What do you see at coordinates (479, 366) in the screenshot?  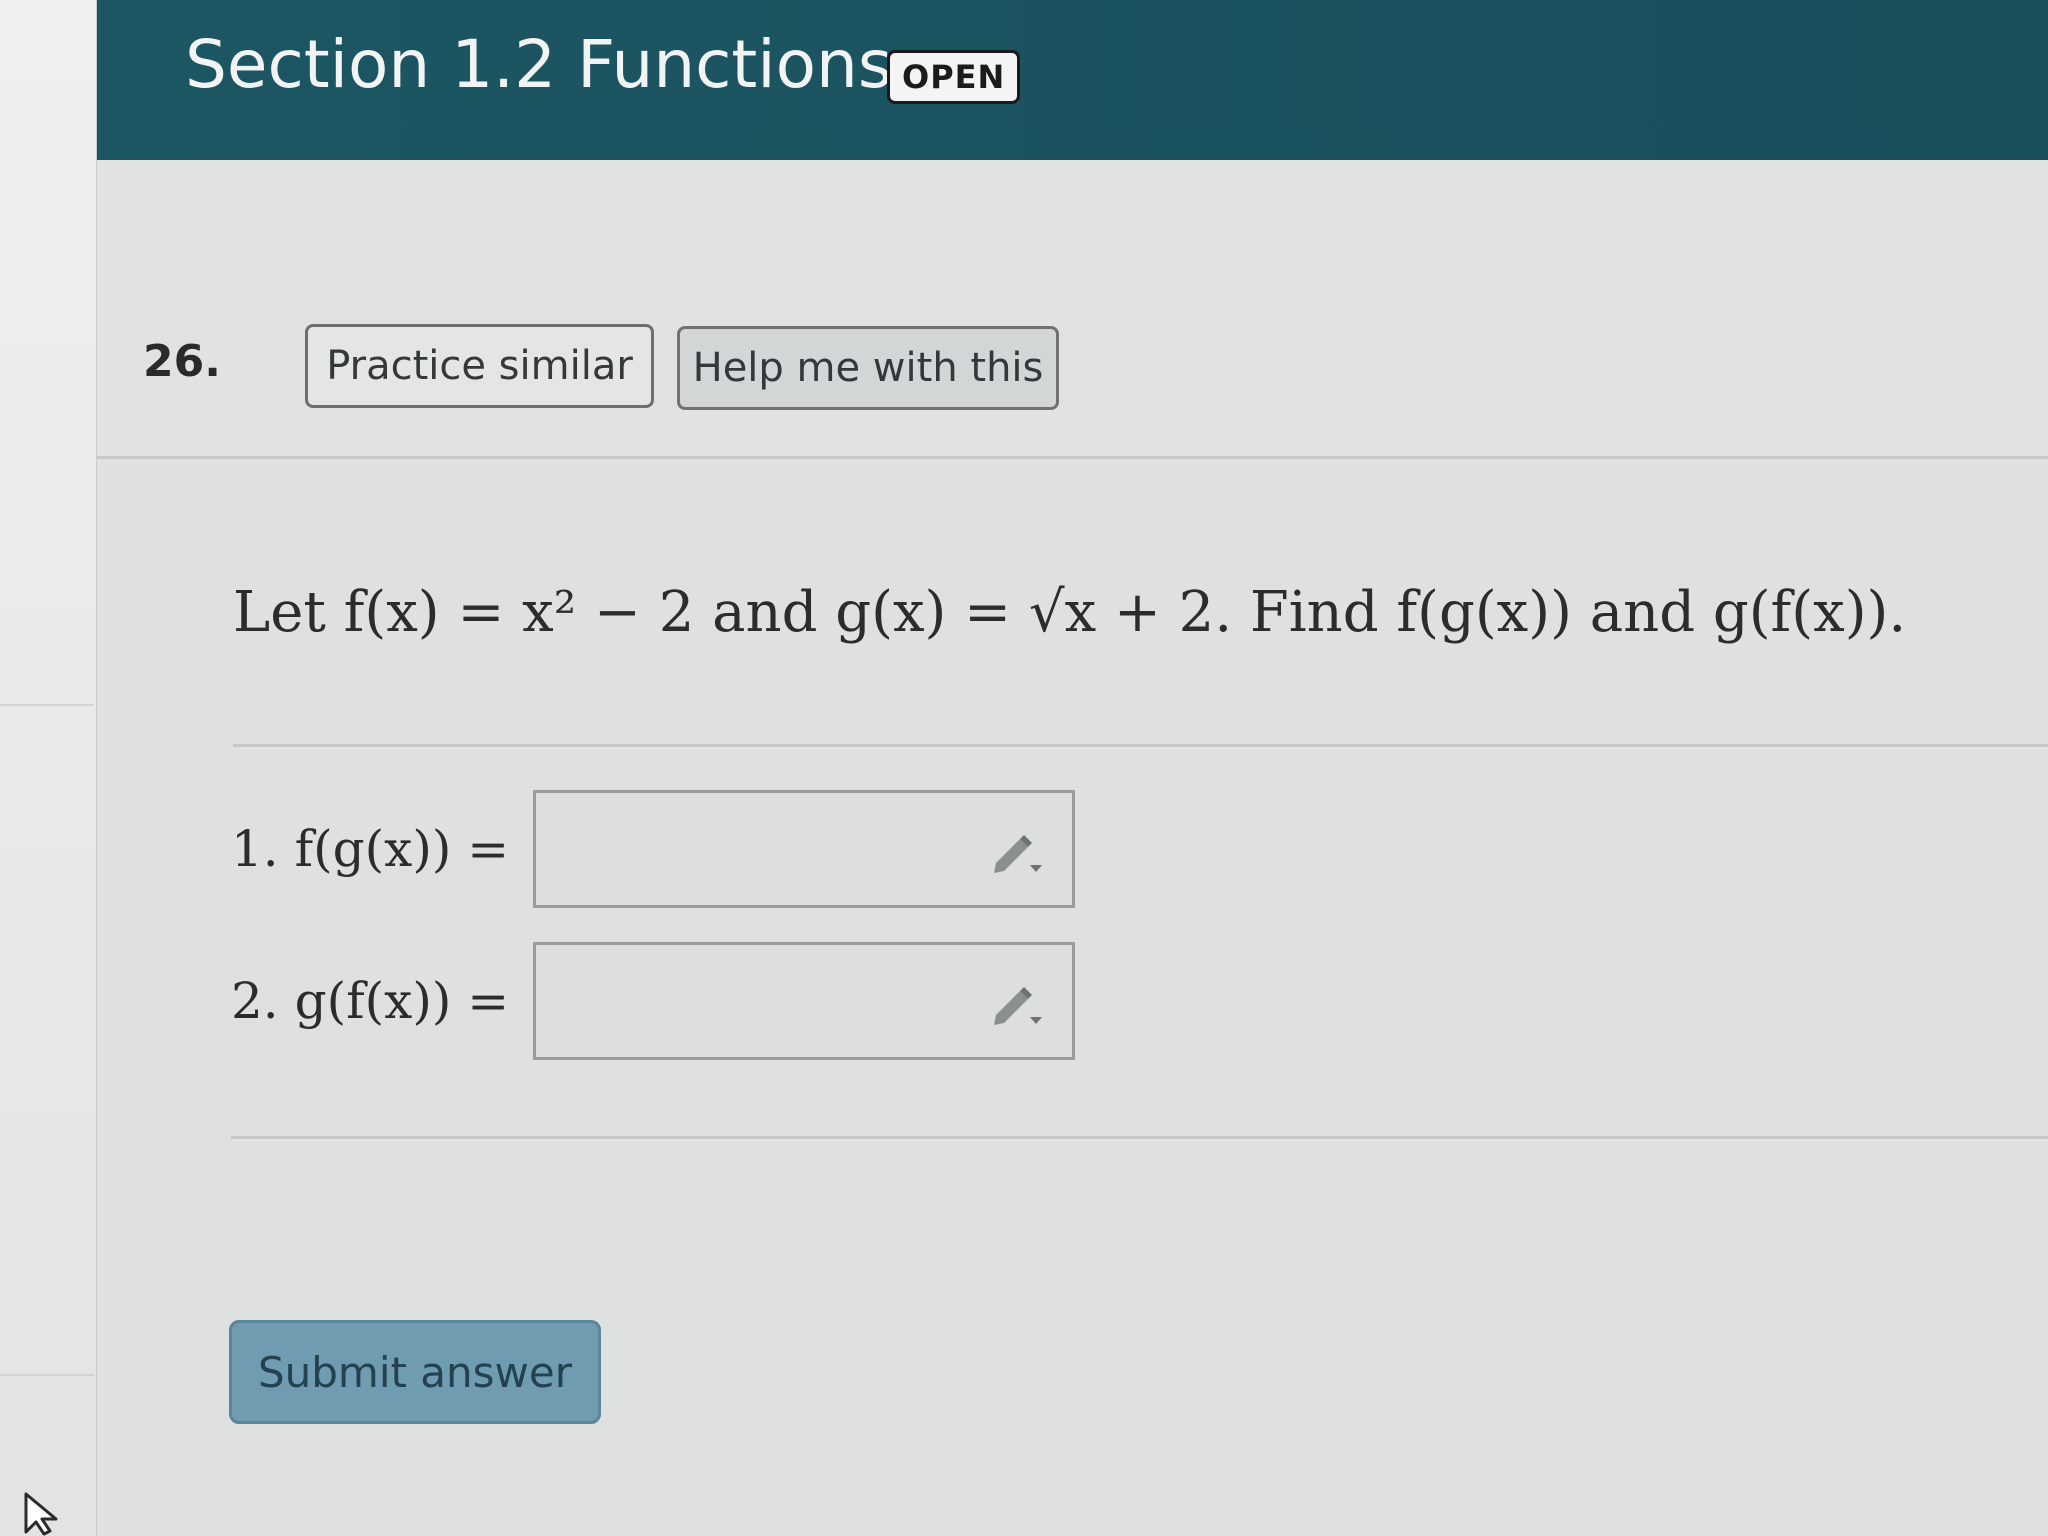 I see `practice-similar-button: Practice similar` at bounding box center [479, 366].